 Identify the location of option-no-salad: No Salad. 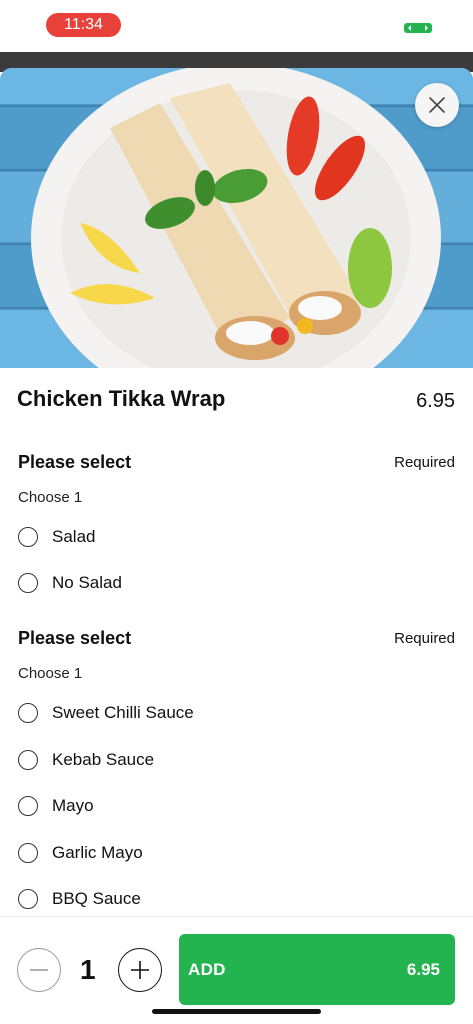
(238, 583).